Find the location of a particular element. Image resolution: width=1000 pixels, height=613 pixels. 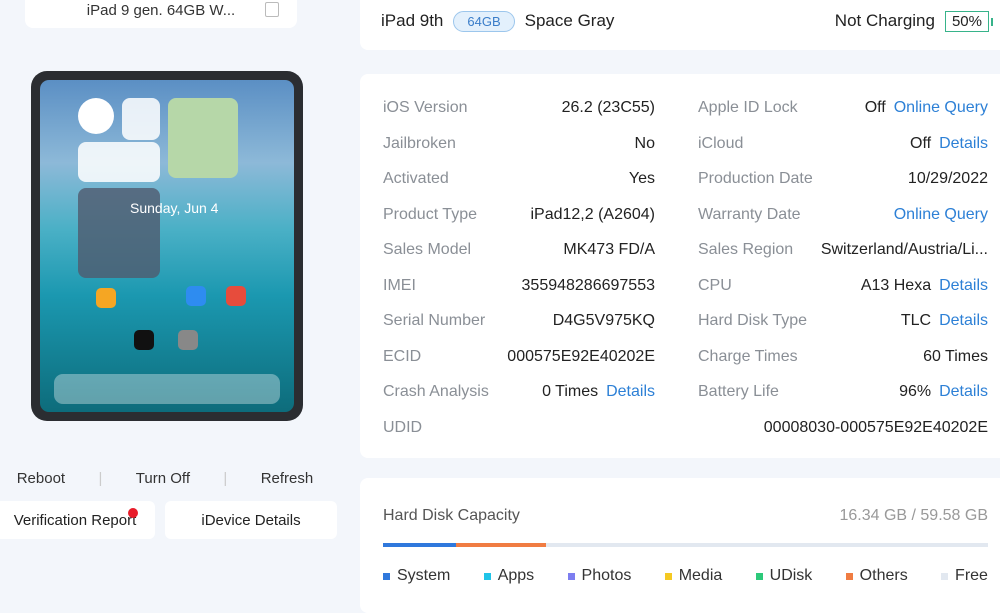

info-label: CPU is located at coordinates (715, 285).